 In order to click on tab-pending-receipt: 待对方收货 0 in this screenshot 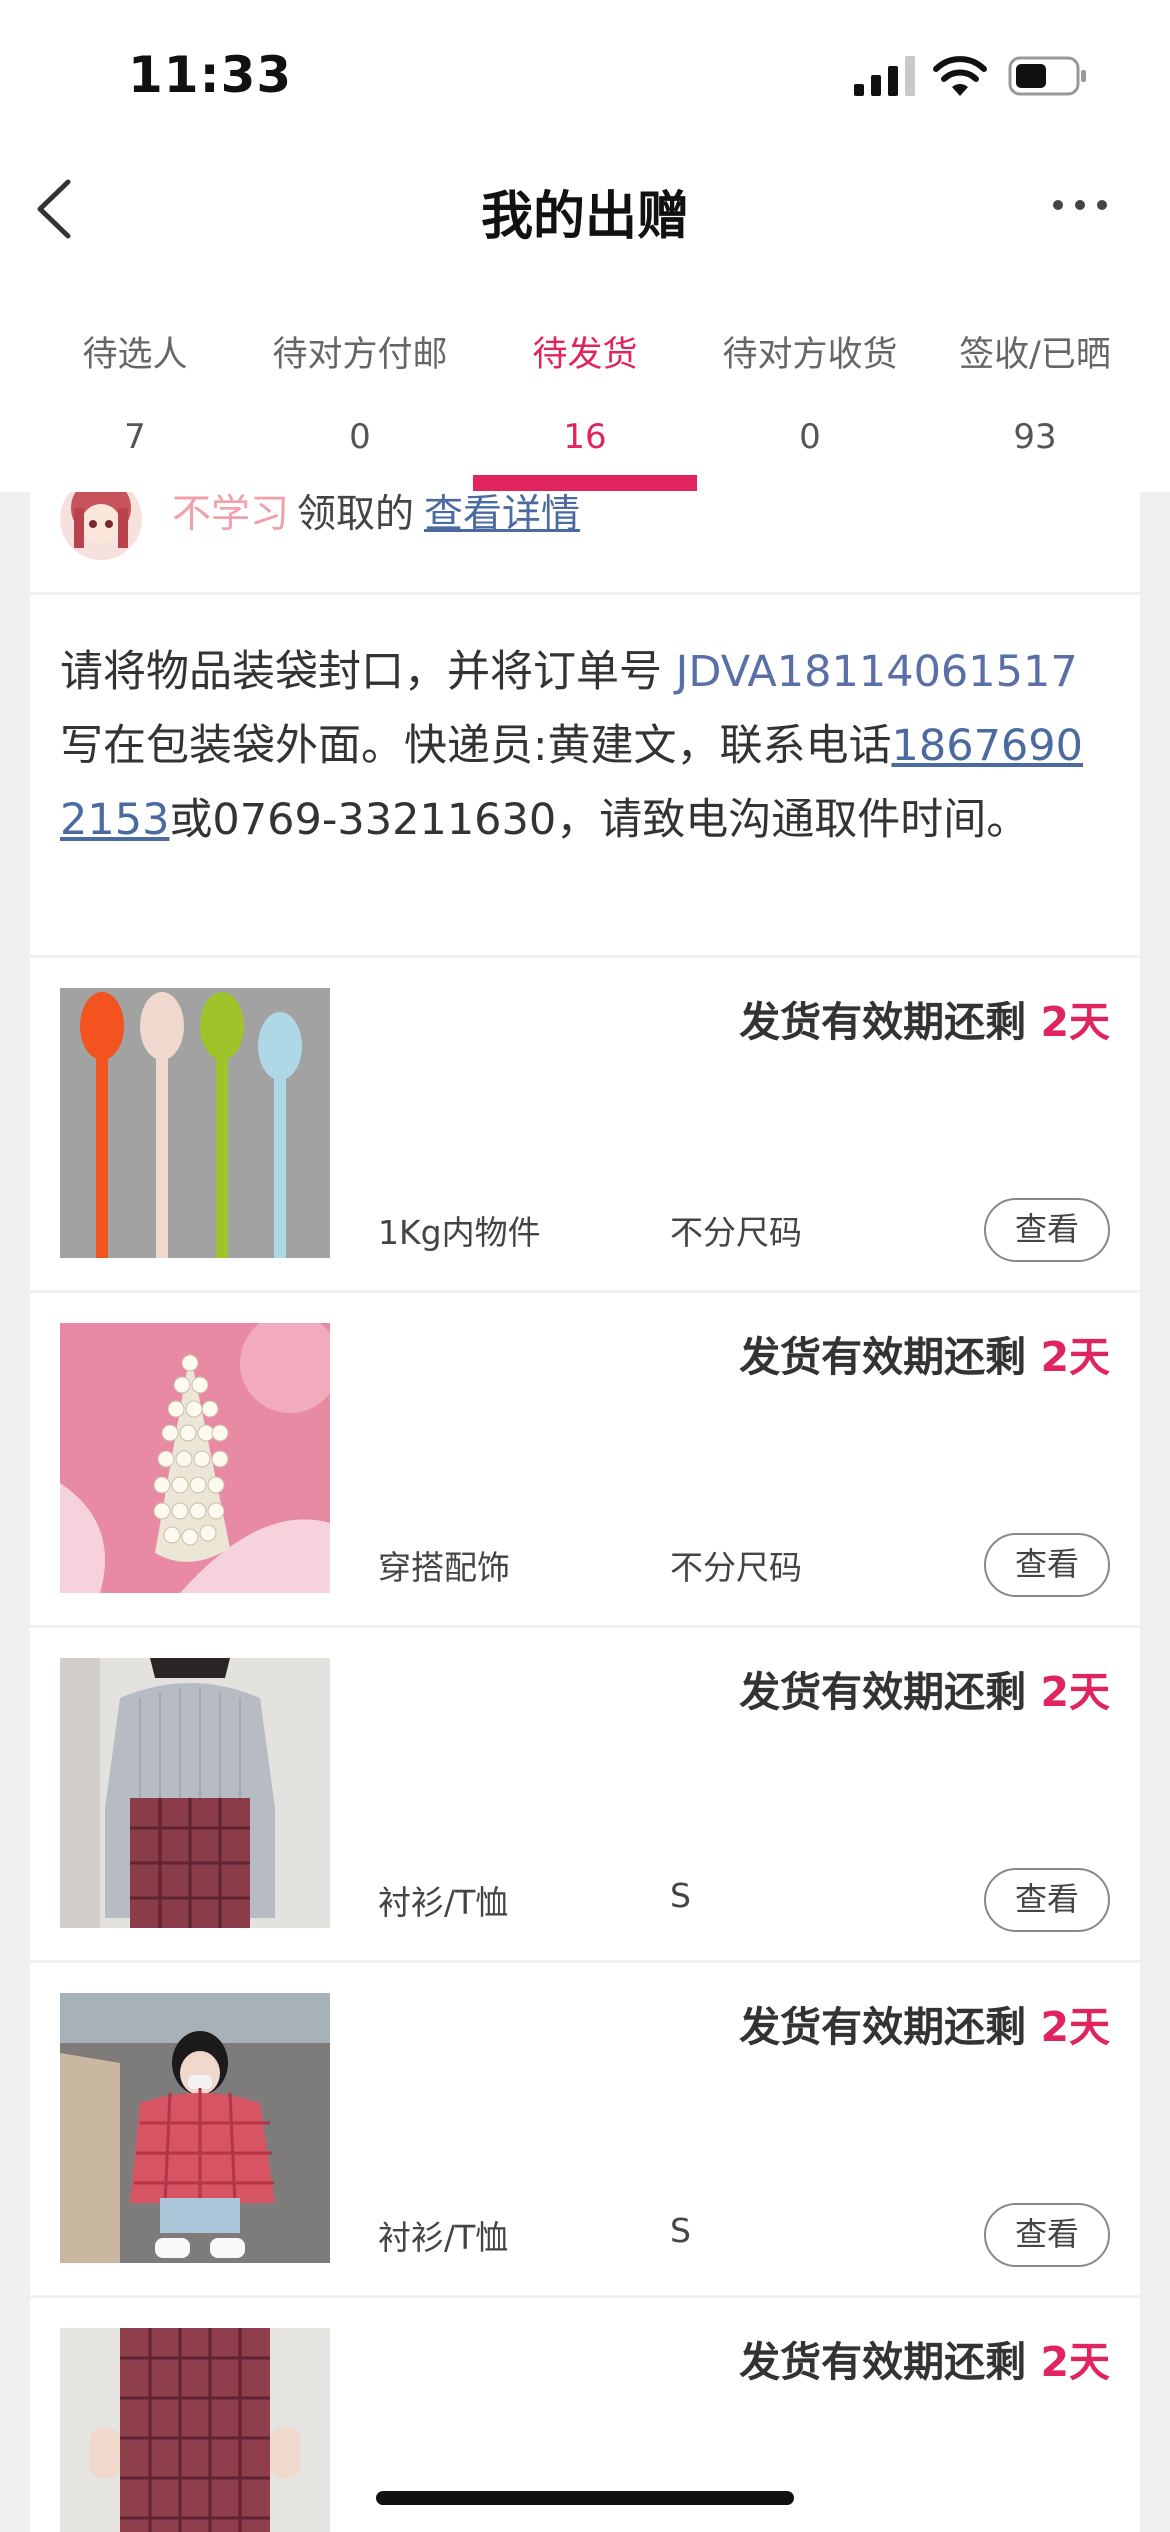, I will do `click(810, 411)`.